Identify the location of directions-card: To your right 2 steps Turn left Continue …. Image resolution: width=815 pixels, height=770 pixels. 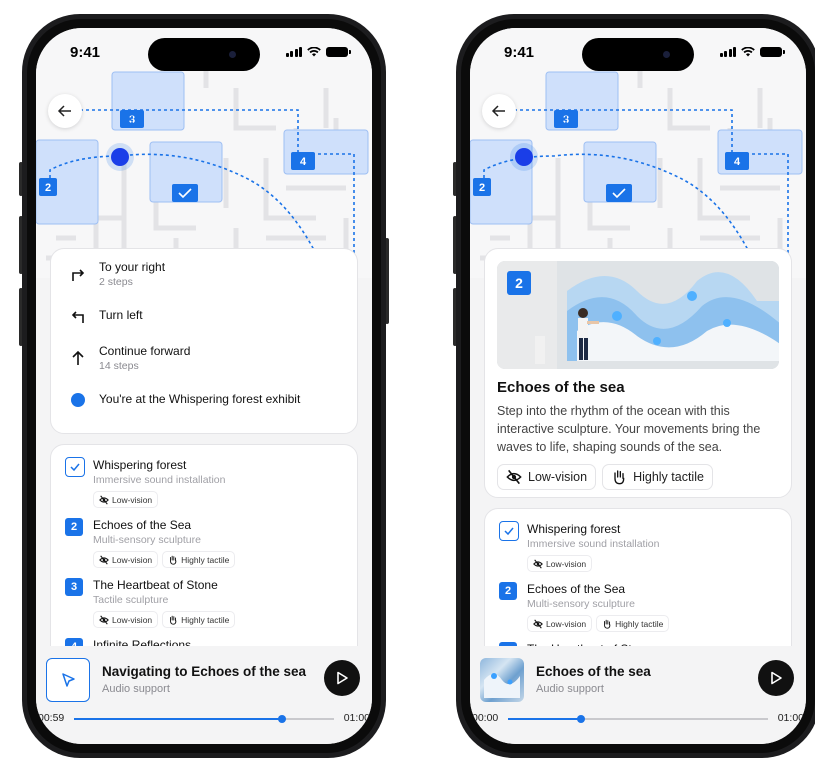
(204, 341).